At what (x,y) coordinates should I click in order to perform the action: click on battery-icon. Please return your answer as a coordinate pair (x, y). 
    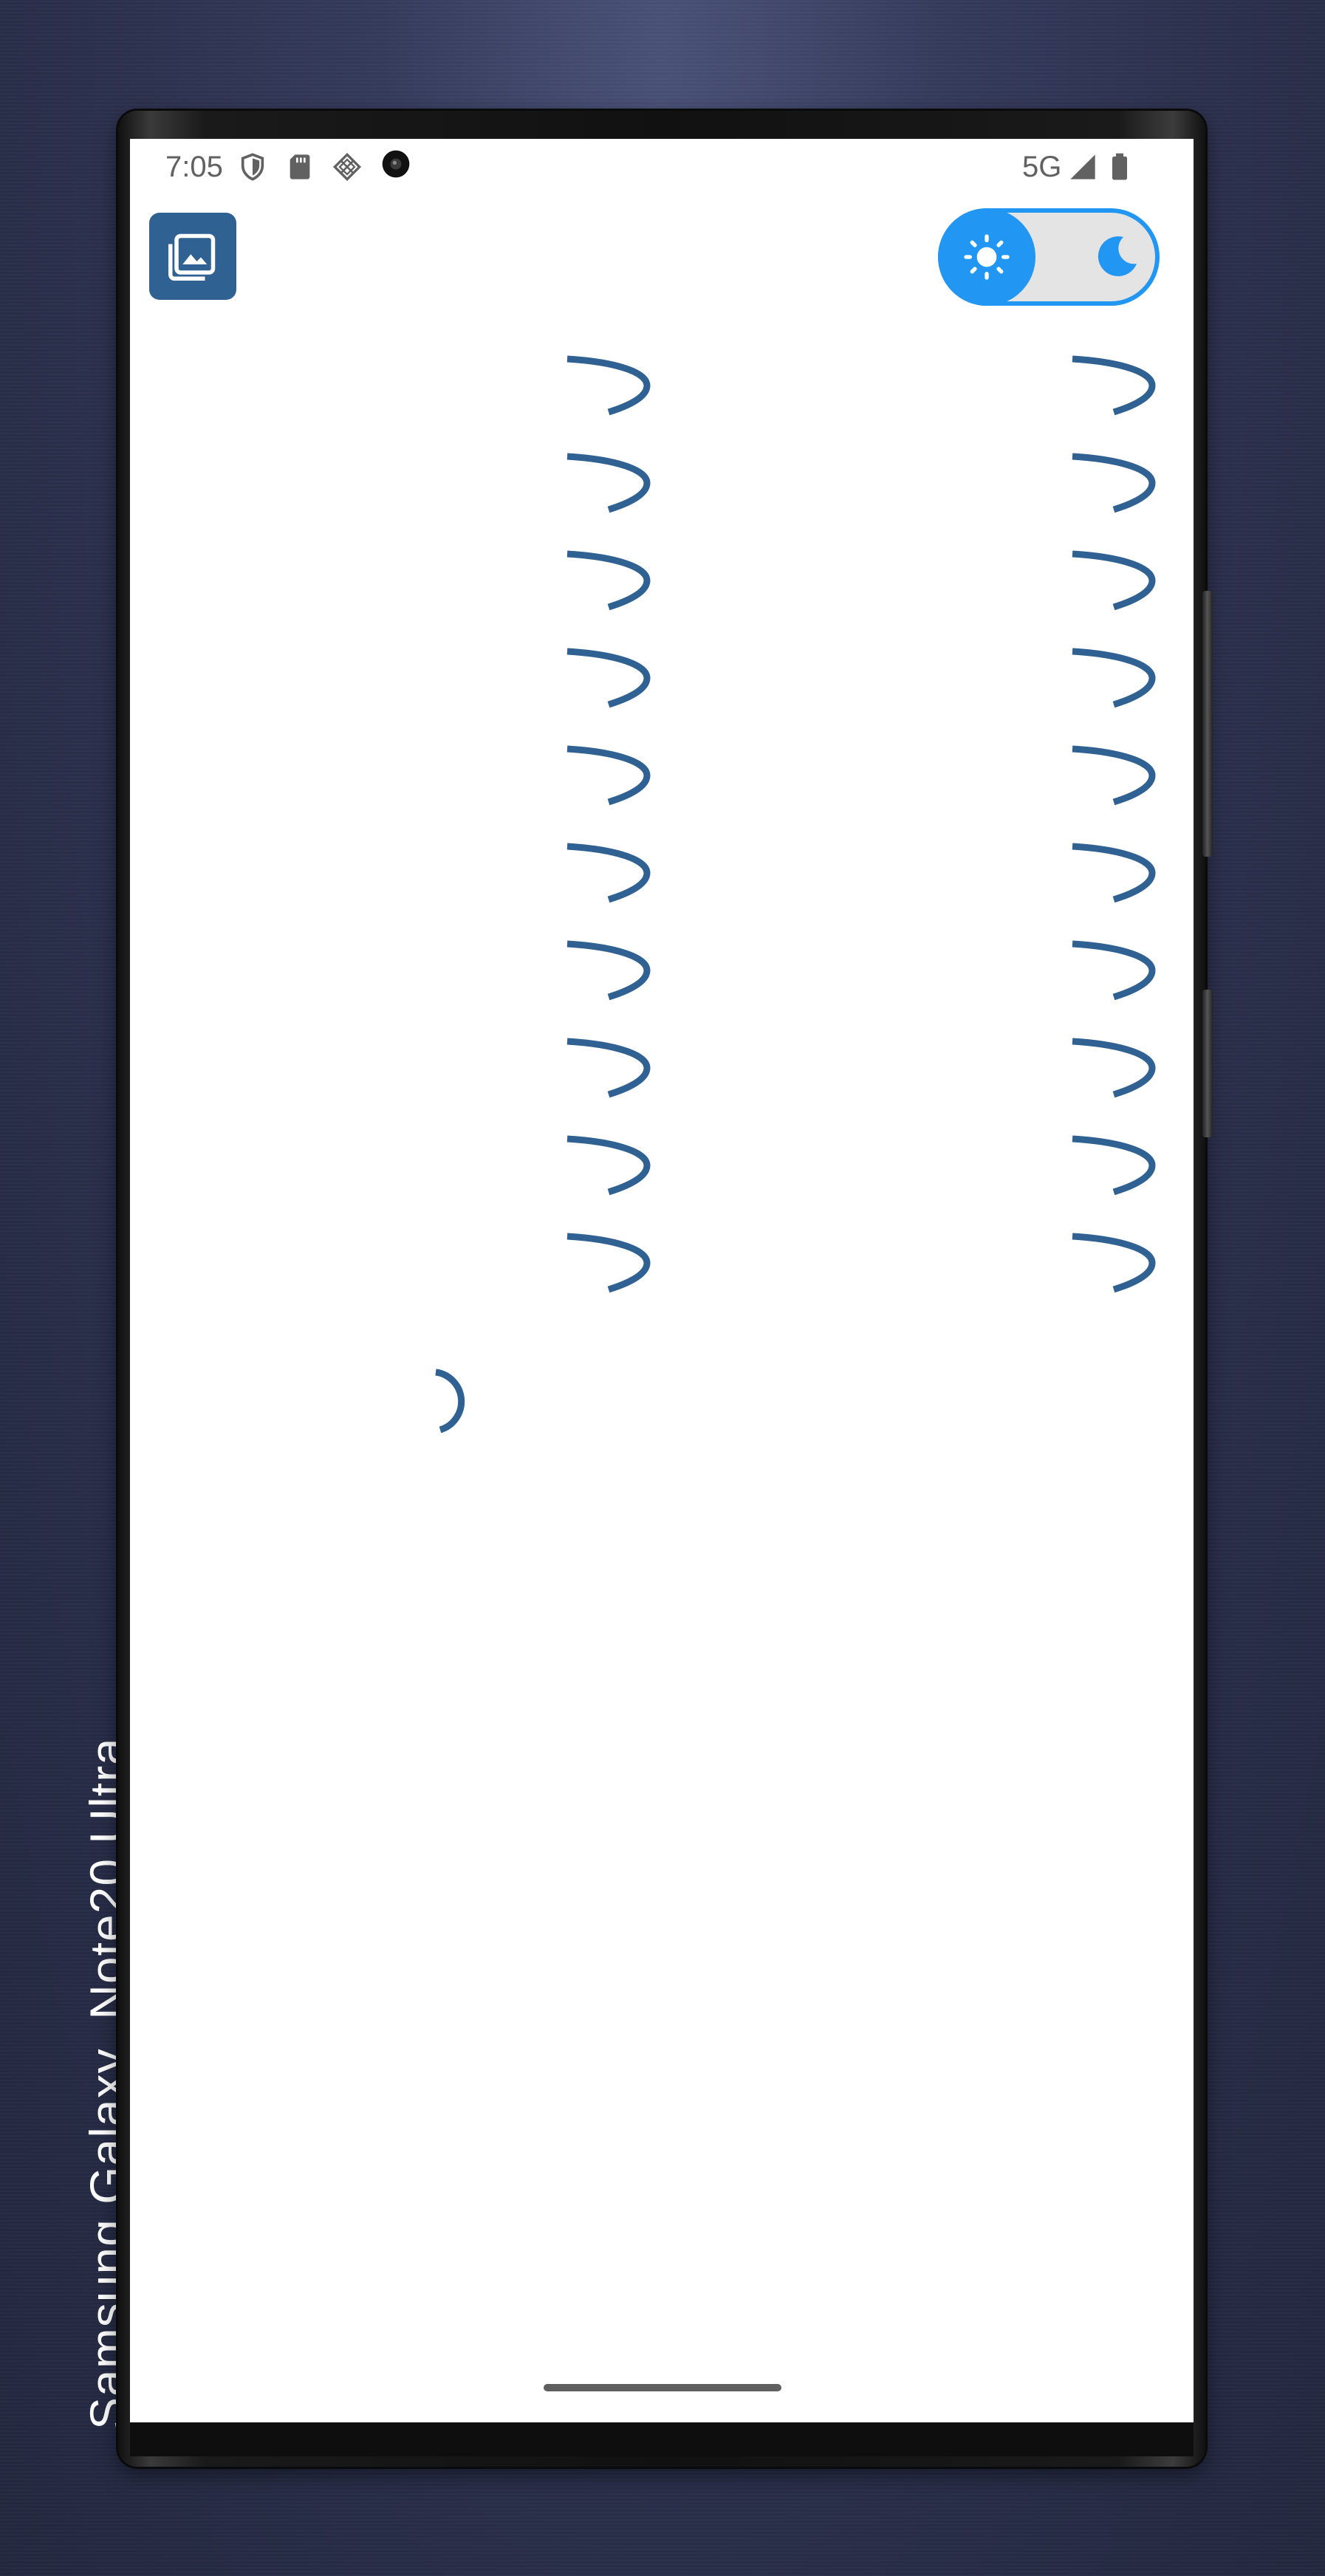
    Looking at the image, I should click on (1119, 166).